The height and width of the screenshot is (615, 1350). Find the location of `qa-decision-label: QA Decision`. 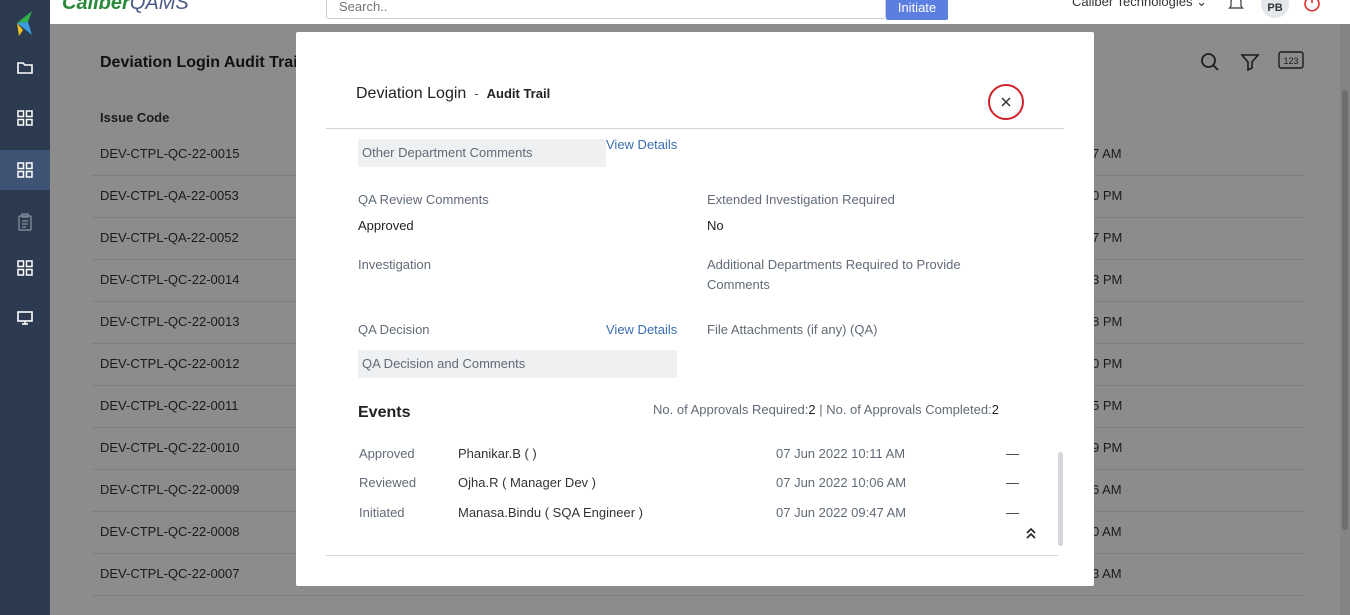

qa-decision-label: QA Decision is located at coordinates (394, 329).